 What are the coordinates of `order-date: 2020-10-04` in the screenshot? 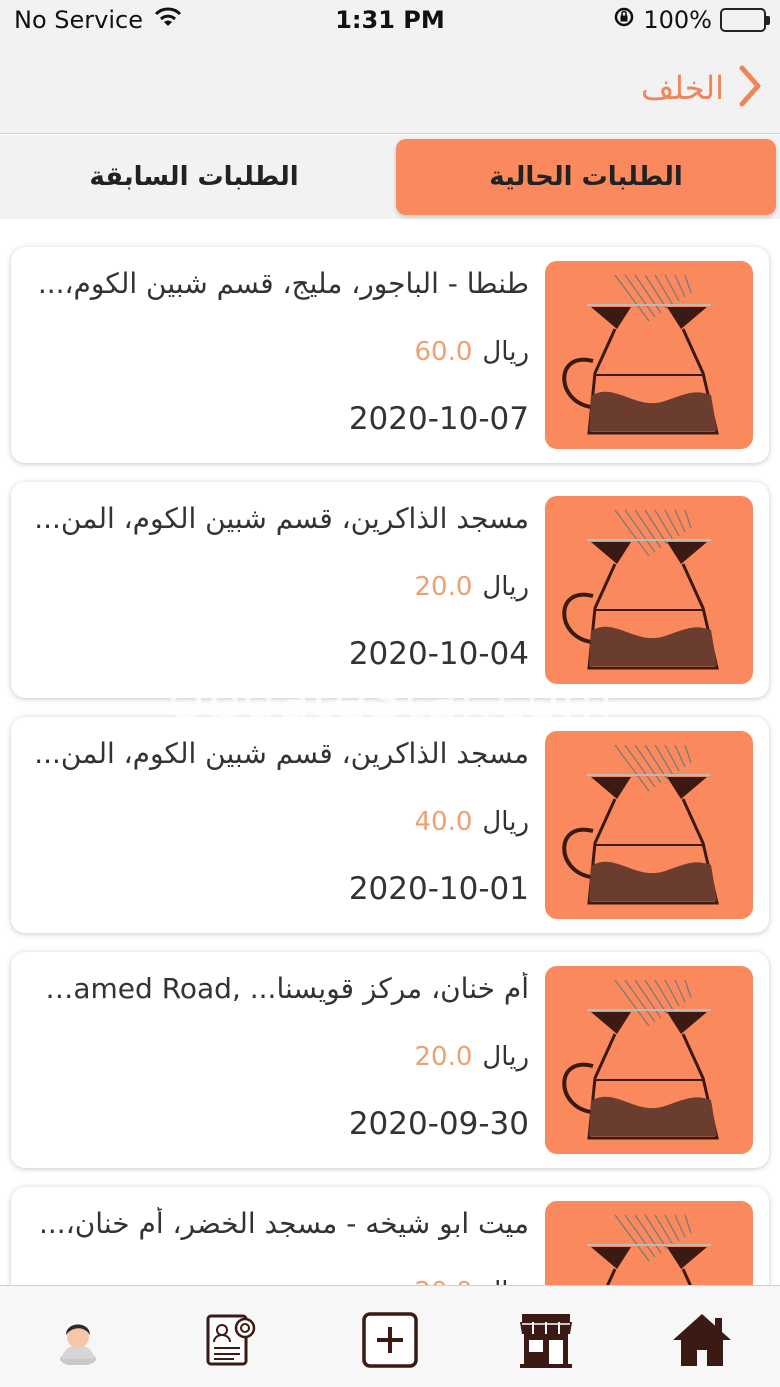 It's located at (438, 654).